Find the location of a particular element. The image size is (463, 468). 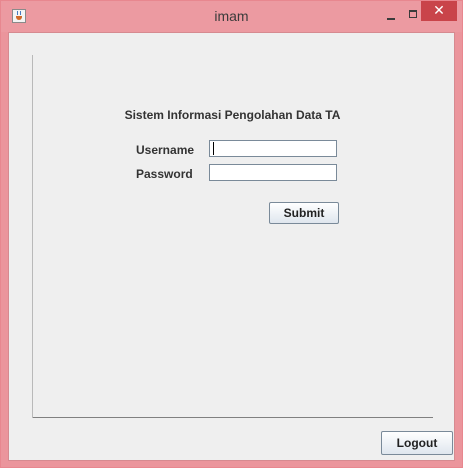

submit-button: Submit is located at coordinates (304, 213).